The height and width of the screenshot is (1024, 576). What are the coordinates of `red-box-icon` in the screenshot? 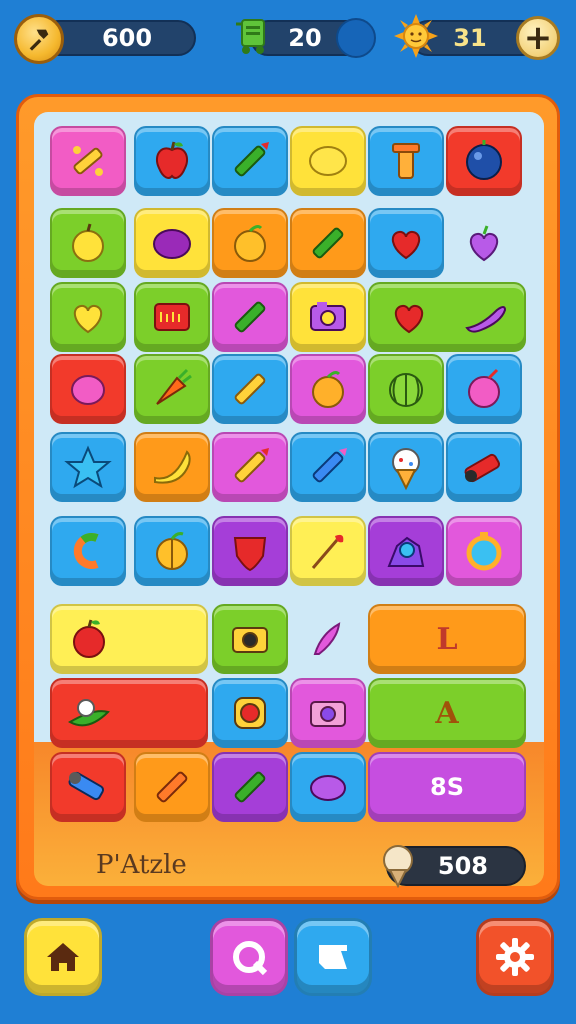 It's located at (172, 317).